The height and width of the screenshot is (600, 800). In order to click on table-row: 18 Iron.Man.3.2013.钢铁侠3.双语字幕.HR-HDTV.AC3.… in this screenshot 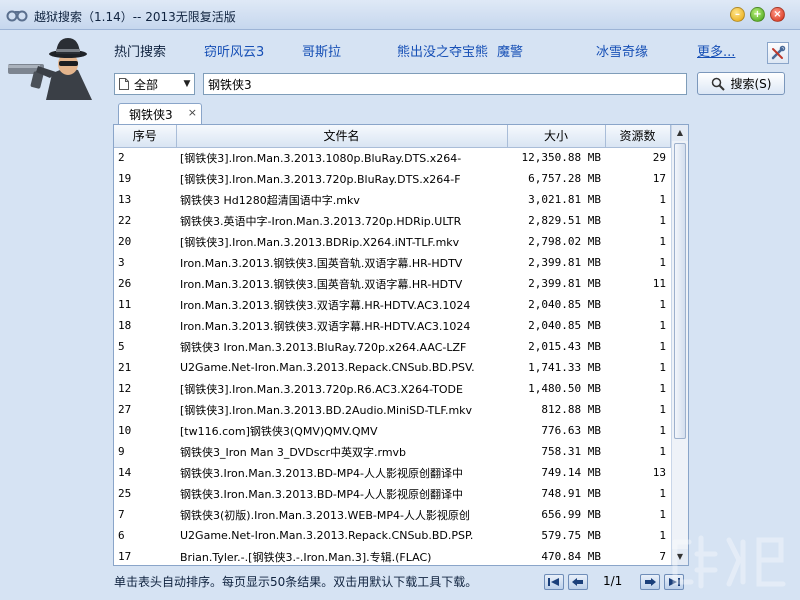, I will do `click(392, 325)`.